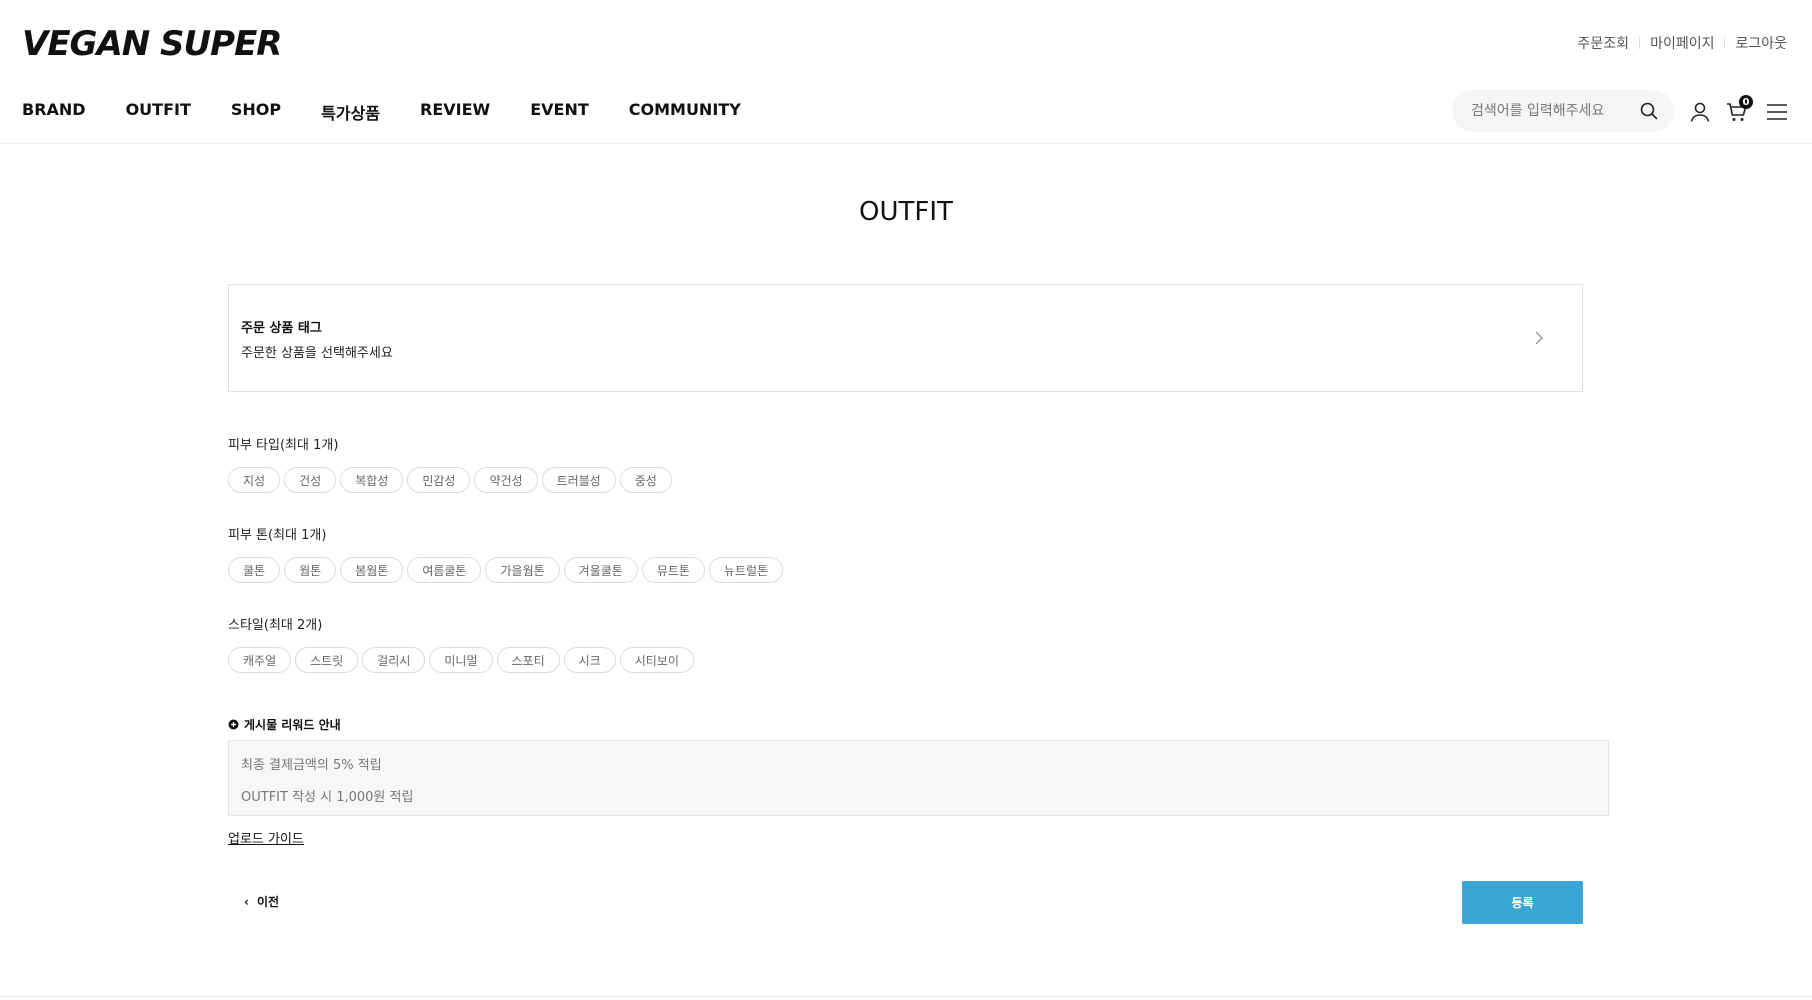 Image resolution: width=1812 pixels, height=1000 pixels. Describe the element at coordinates (559, 112) in the screenshot. I see `nav-event: EVENT` at that location.